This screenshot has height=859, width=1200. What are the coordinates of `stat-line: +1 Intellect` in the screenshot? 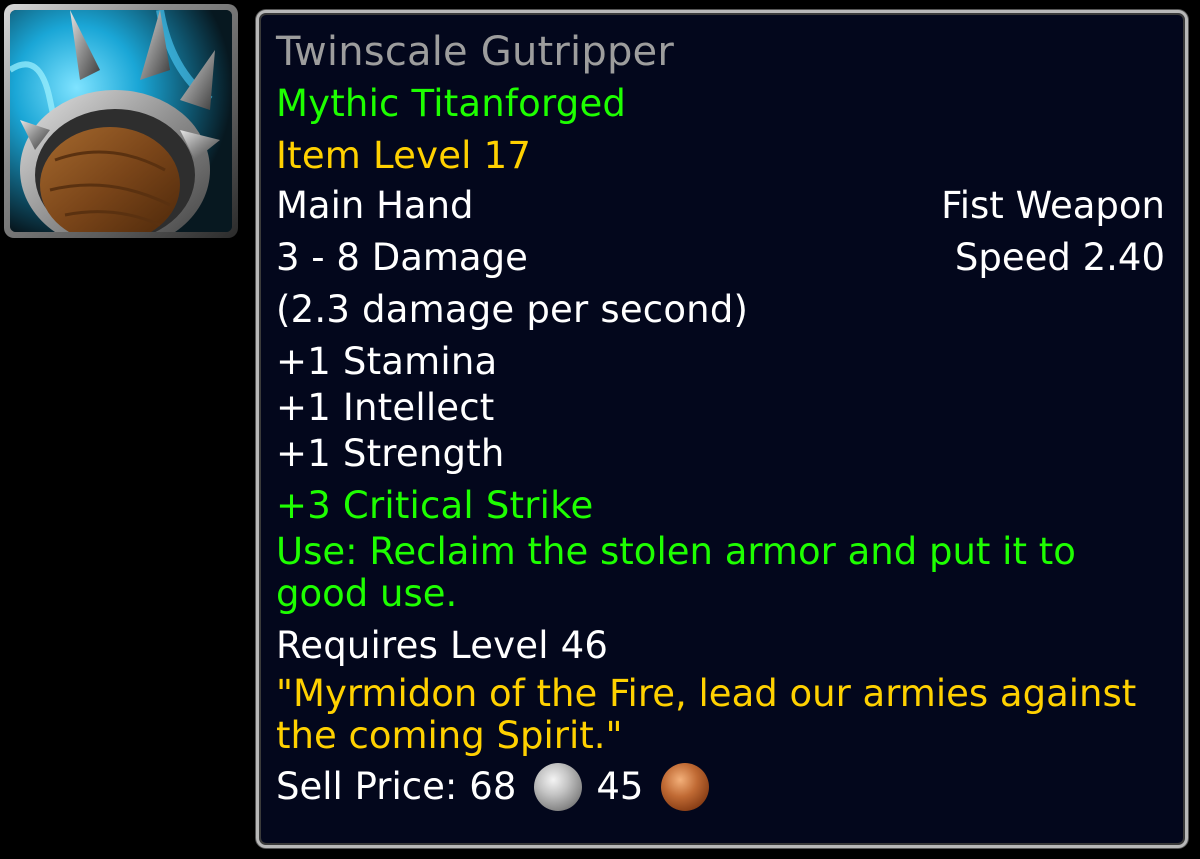 It's located at (385, 407).